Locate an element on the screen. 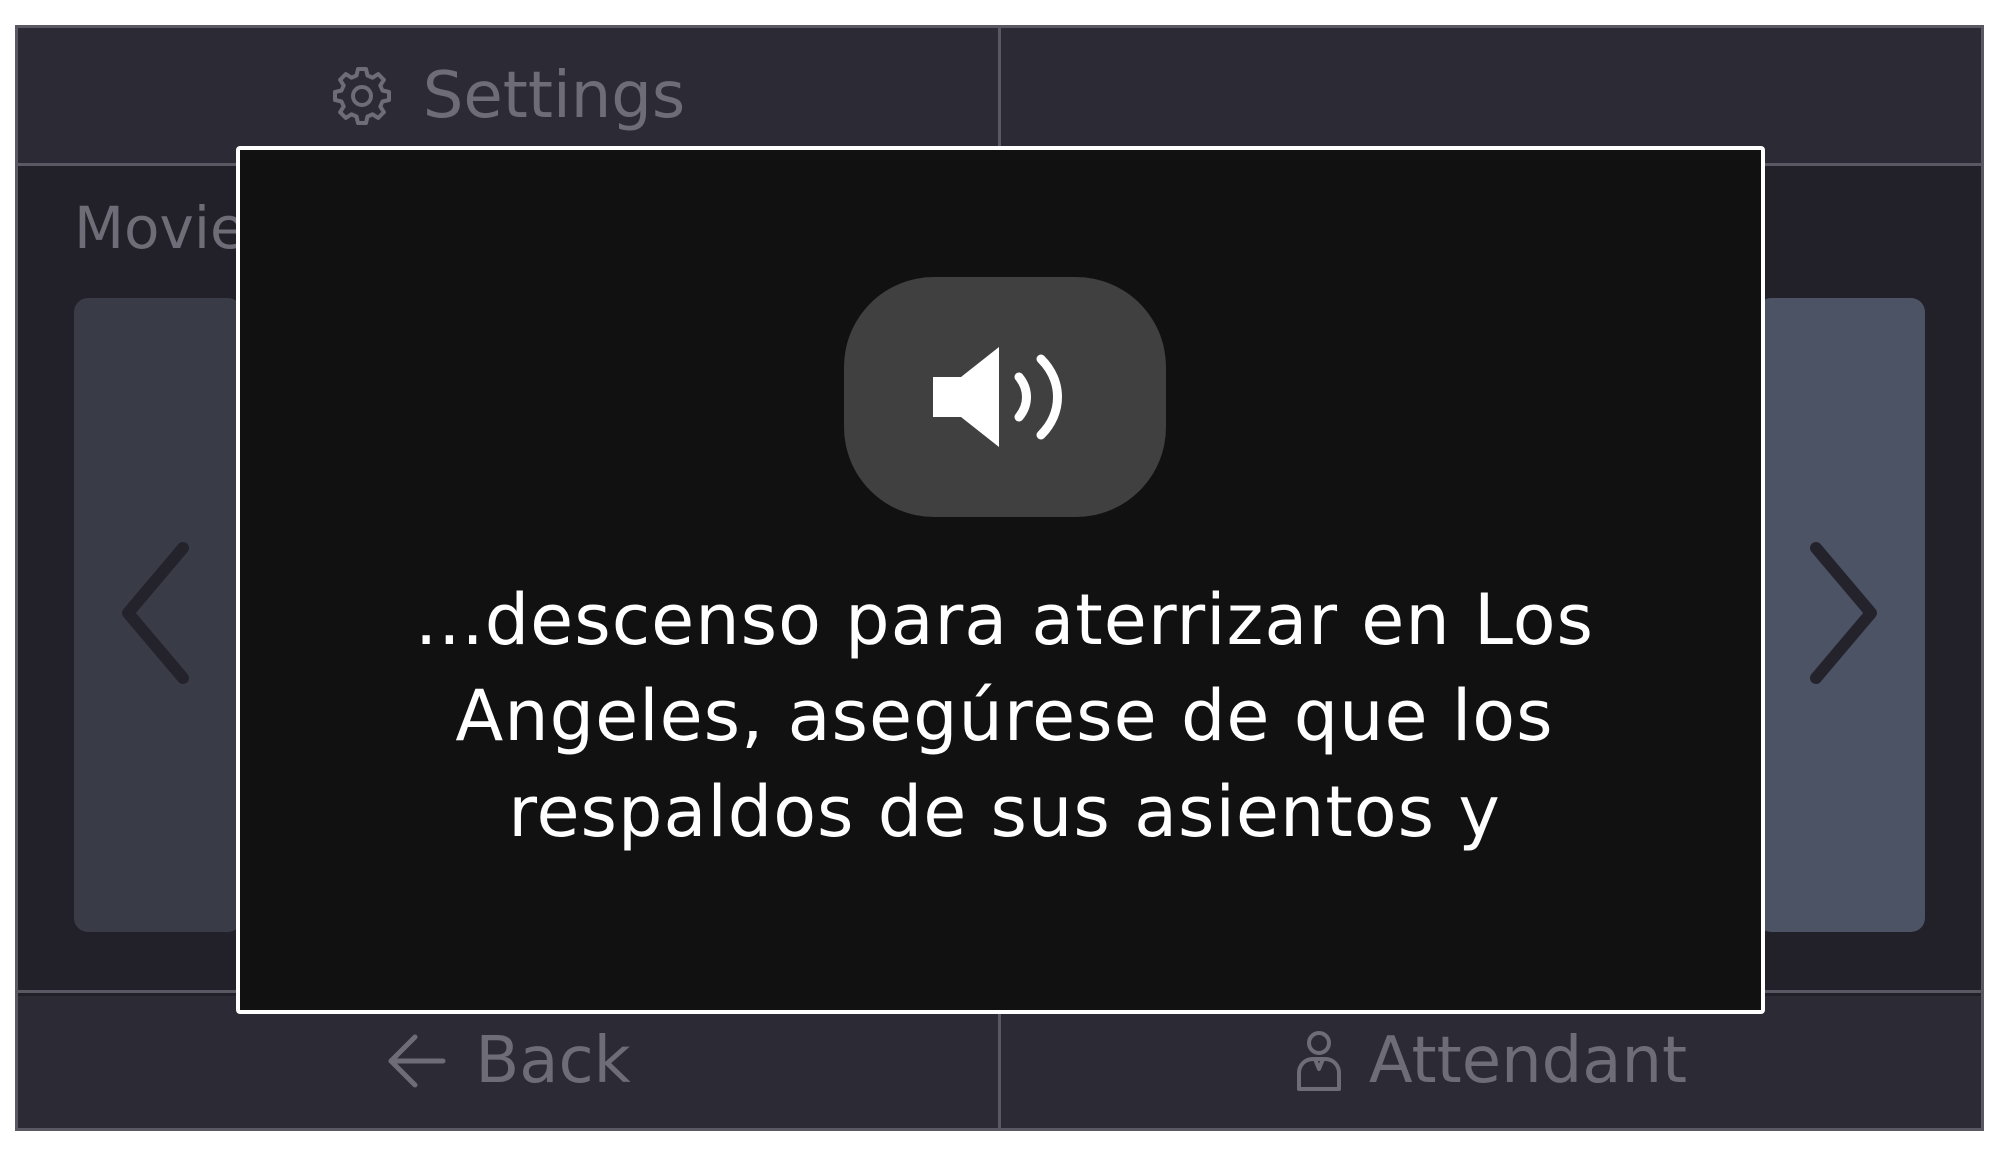 This screenshot has width=2000, height=1154. speaker-volume-icon is located at coordinates (1005, 397).